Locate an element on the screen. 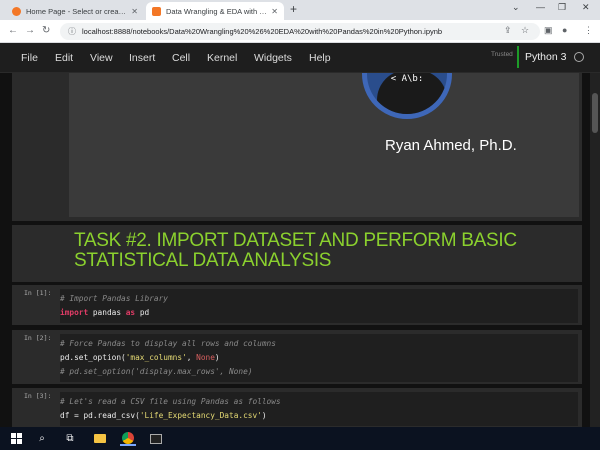 The image size is (600, 450). browser-tab-notebook: Data Wrangling & EDA with Pand ✕ is located at coordinates (215, 11).